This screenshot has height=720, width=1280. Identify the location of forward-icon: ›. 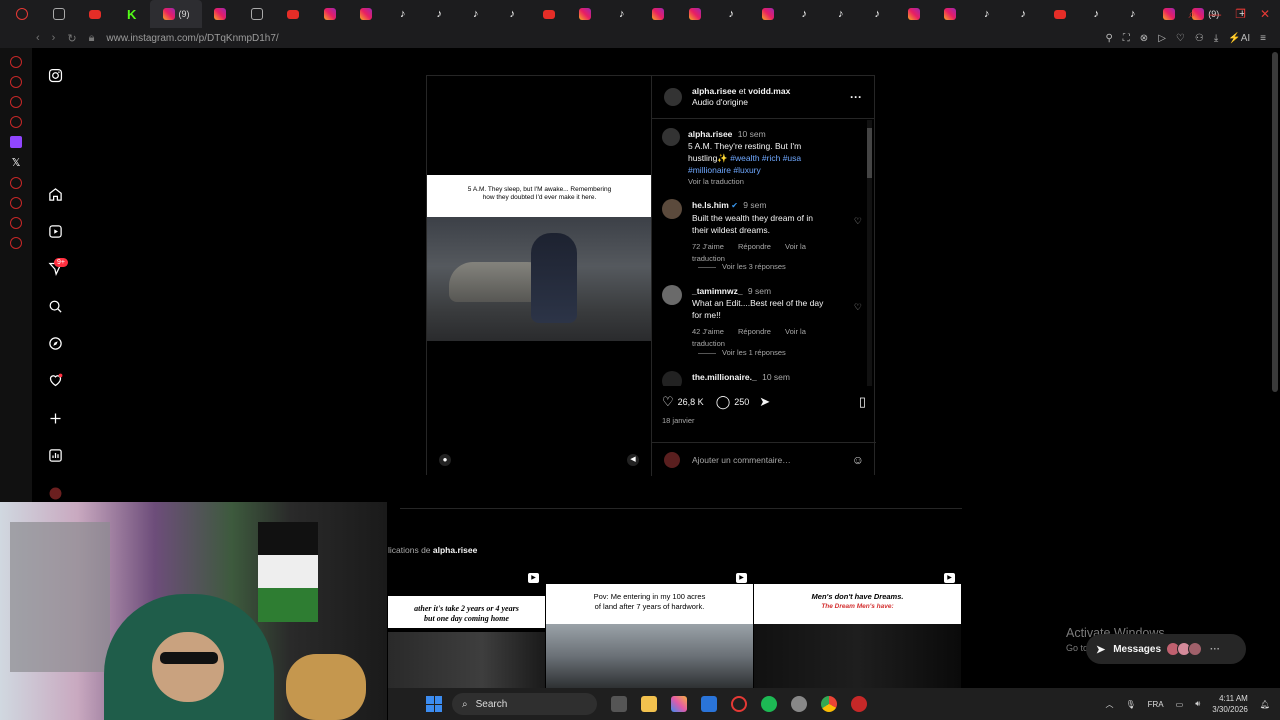
(54, 38).